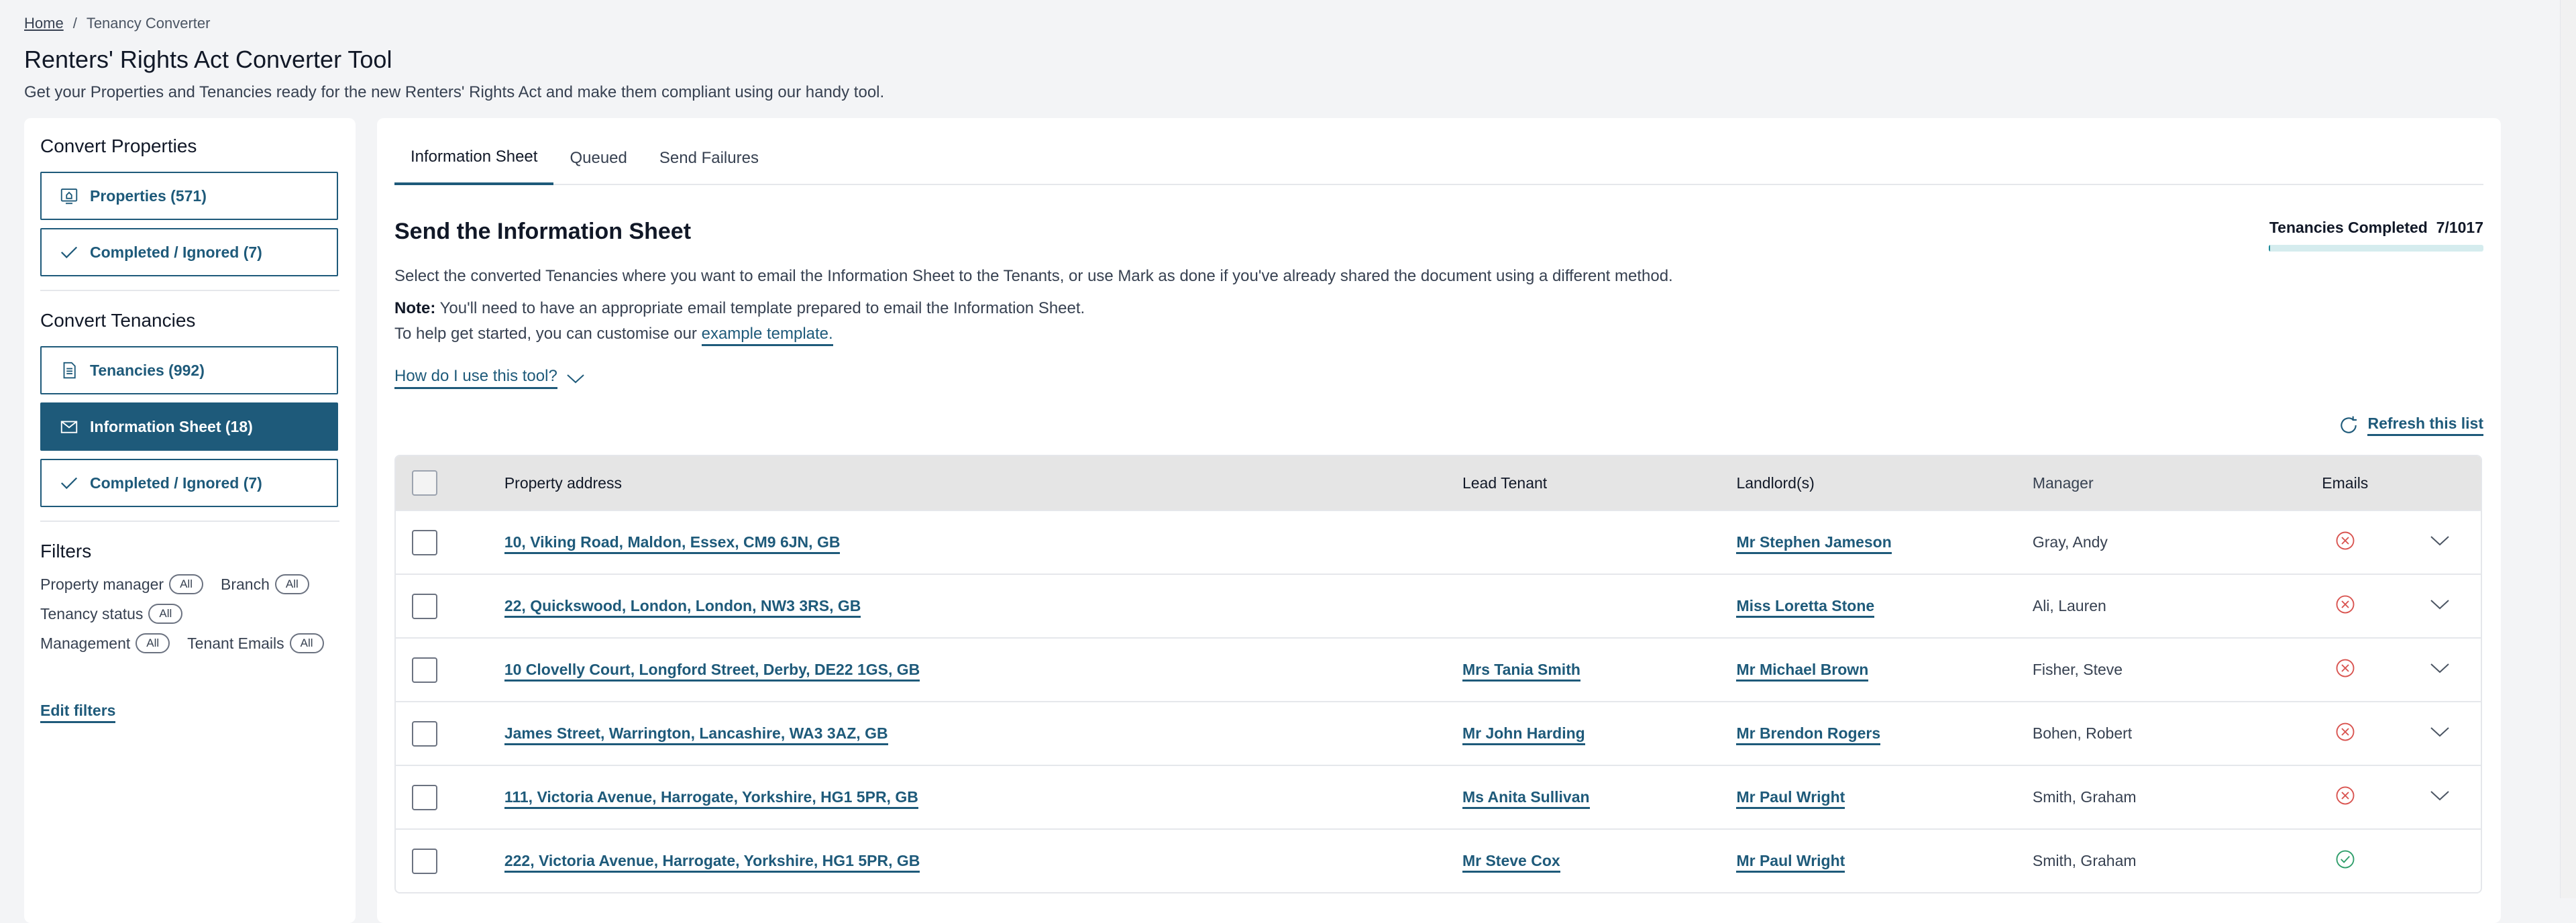  What do you see at coordinates (186, 584) in the screenshot?
I see `property-manager-filter-pill: All` at bounding box center [186, 584].